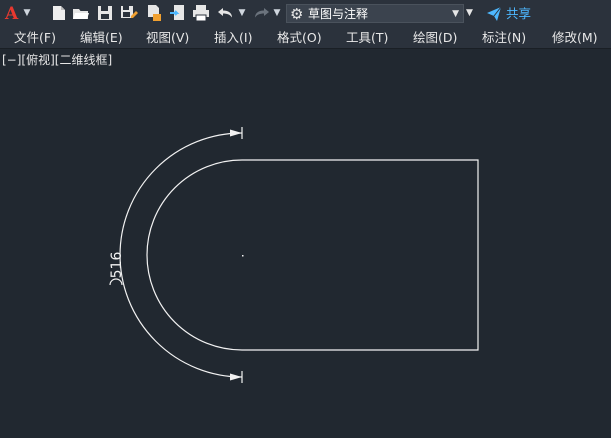 The image size is (611, 438). What do you see at coordinates (27, 13) in the screenshot?
I see `app-menu-dropdown-icon: ▼` at bounding box center [27, 13].